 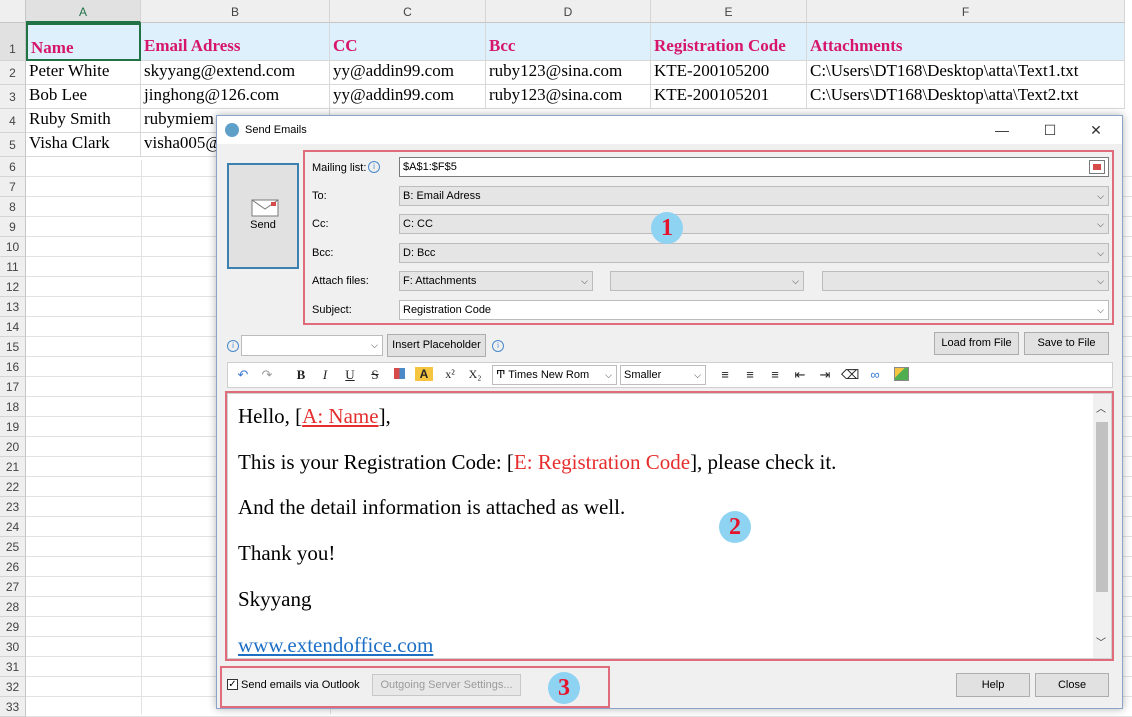 What do you see at coordinates (13, 407) in the screenshot?
I see `row-header: 18` at bounding box center [13, 407].